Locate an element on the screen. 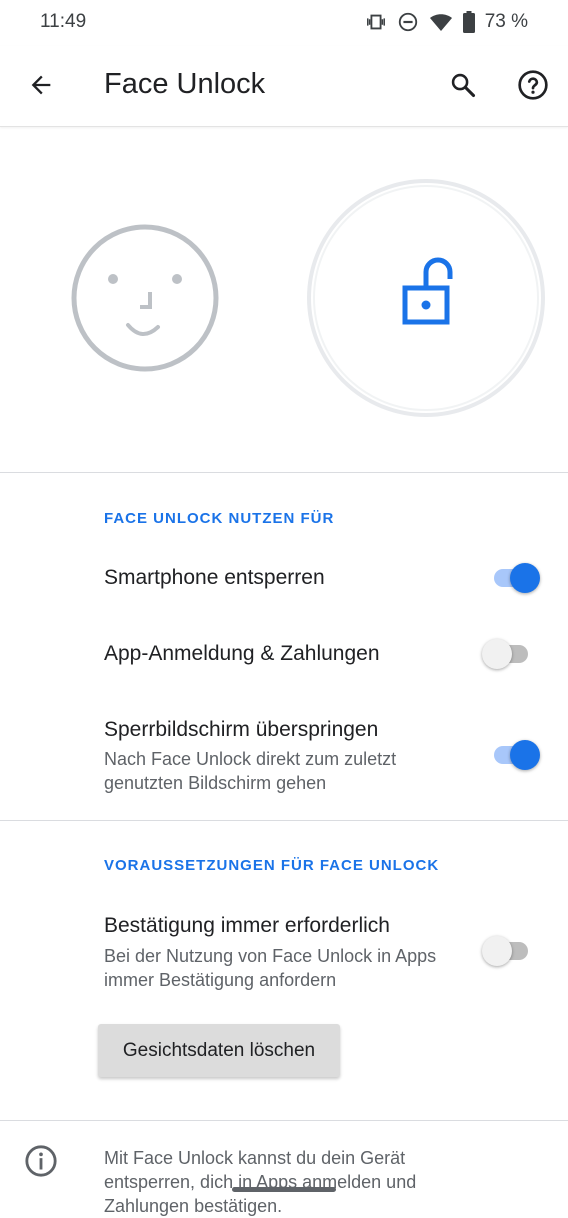  search-icon is located at coordinates (463, 85).